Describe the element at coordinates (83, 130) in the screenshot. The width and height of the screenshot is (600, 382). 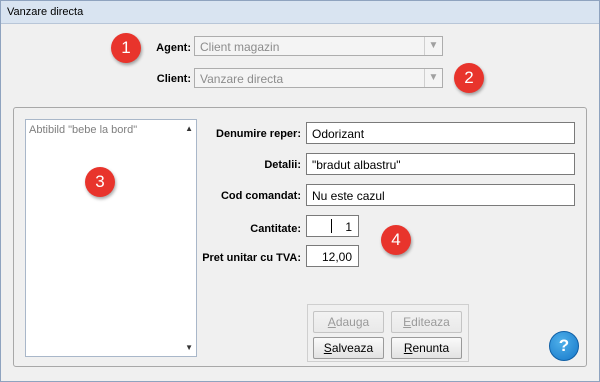
I see `list-item: Abtibild "bebe la bord"` at that location.